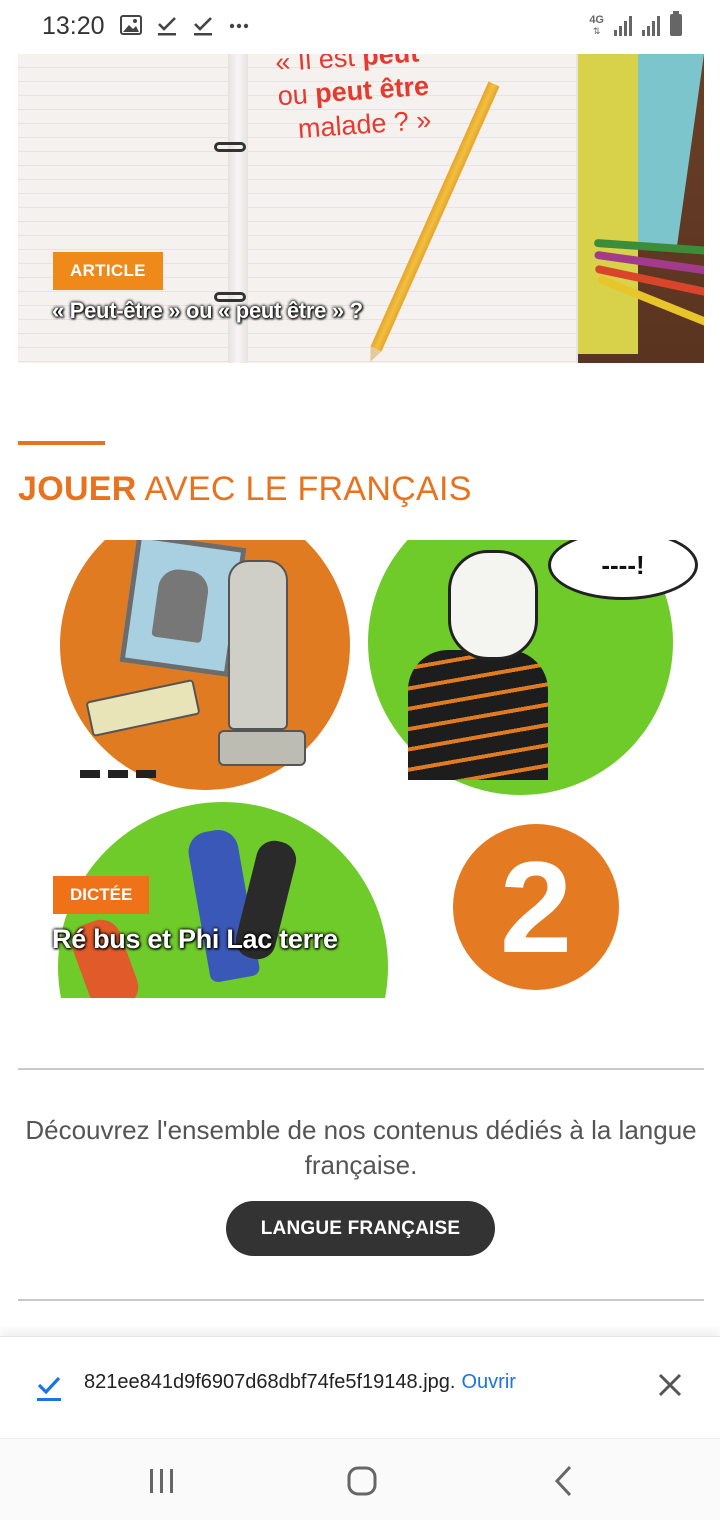 The height and width of the screenshot is (1520, 720). What do you see at coordinates (258, 645) in the screenshot?
I see `statue-illustration` at bounding box center [258, 645].